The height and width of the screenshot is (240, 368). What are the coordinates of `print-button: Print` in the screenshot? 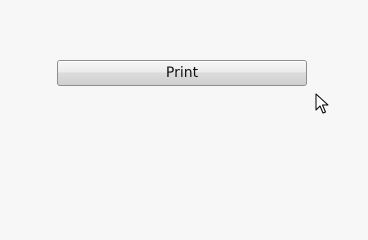 It's located at (182, 73).